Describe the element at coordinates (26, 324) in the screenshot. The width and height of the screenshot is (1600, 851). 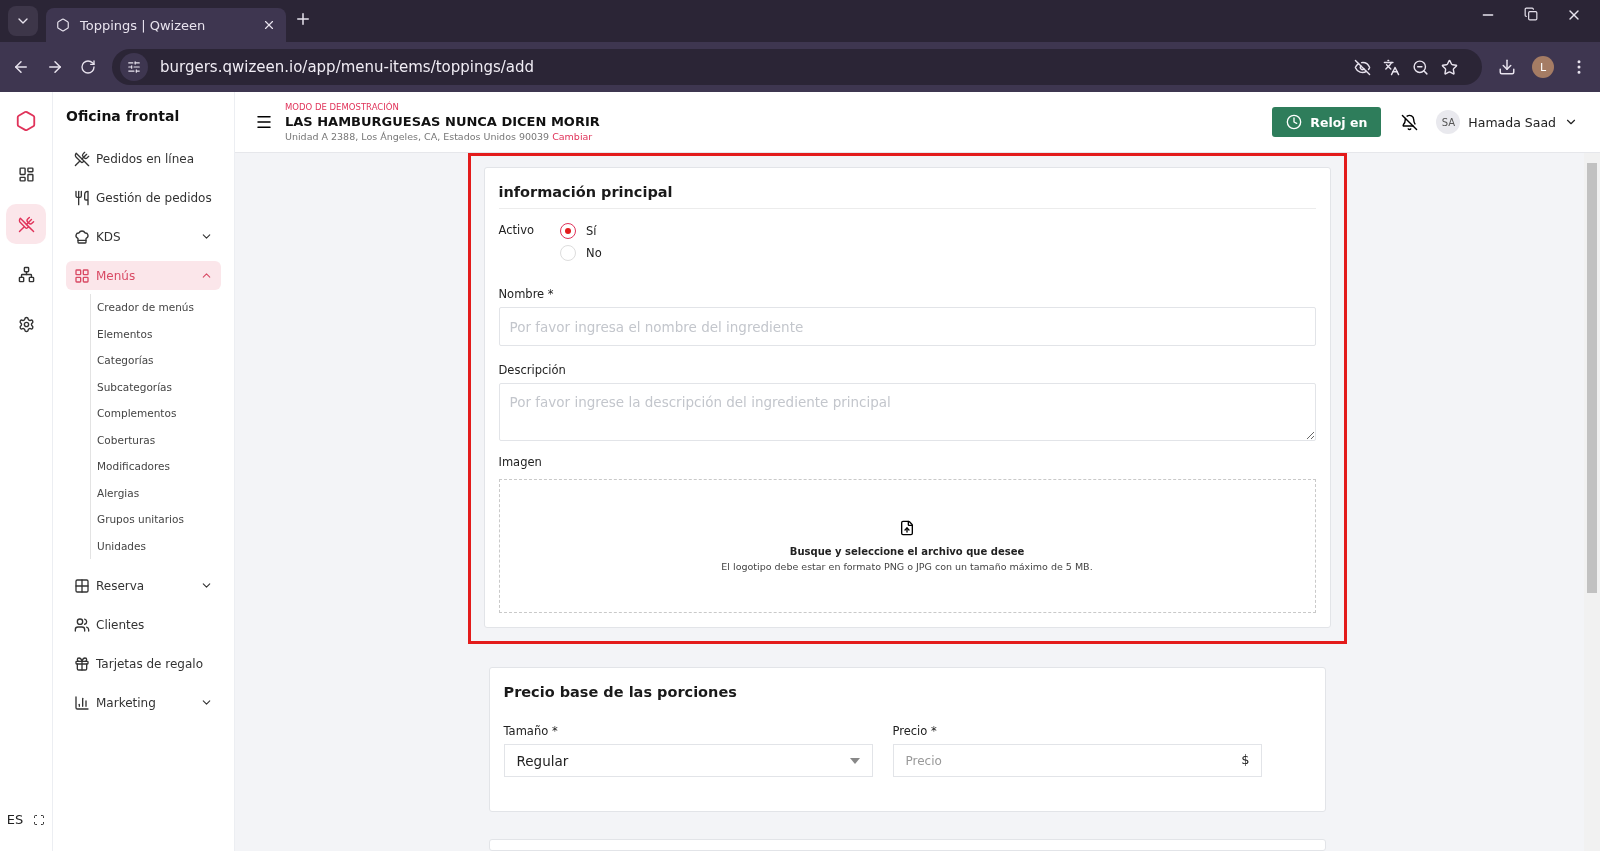
I see `settings-icon` at that location.